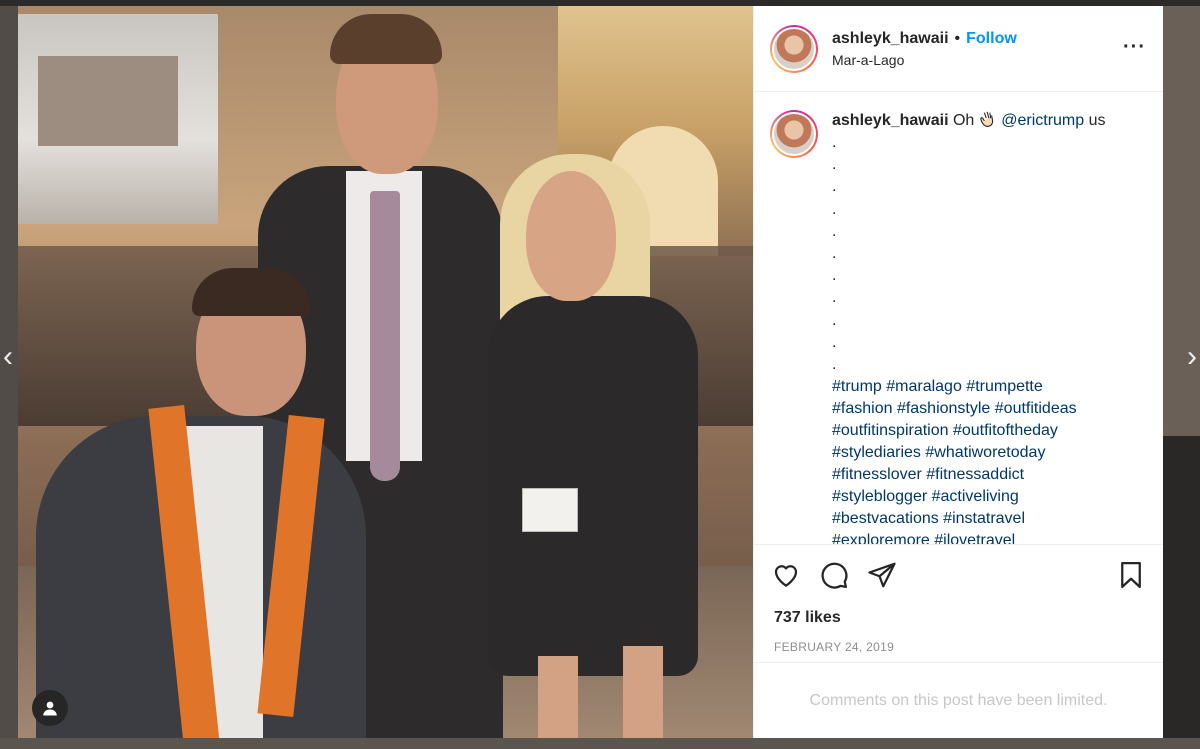 The image size is (1200, 749). What do you see at coordinates (386, 39) in the screenshot?
I see `photo-person-center-hair` at bounding box center [386, 39].